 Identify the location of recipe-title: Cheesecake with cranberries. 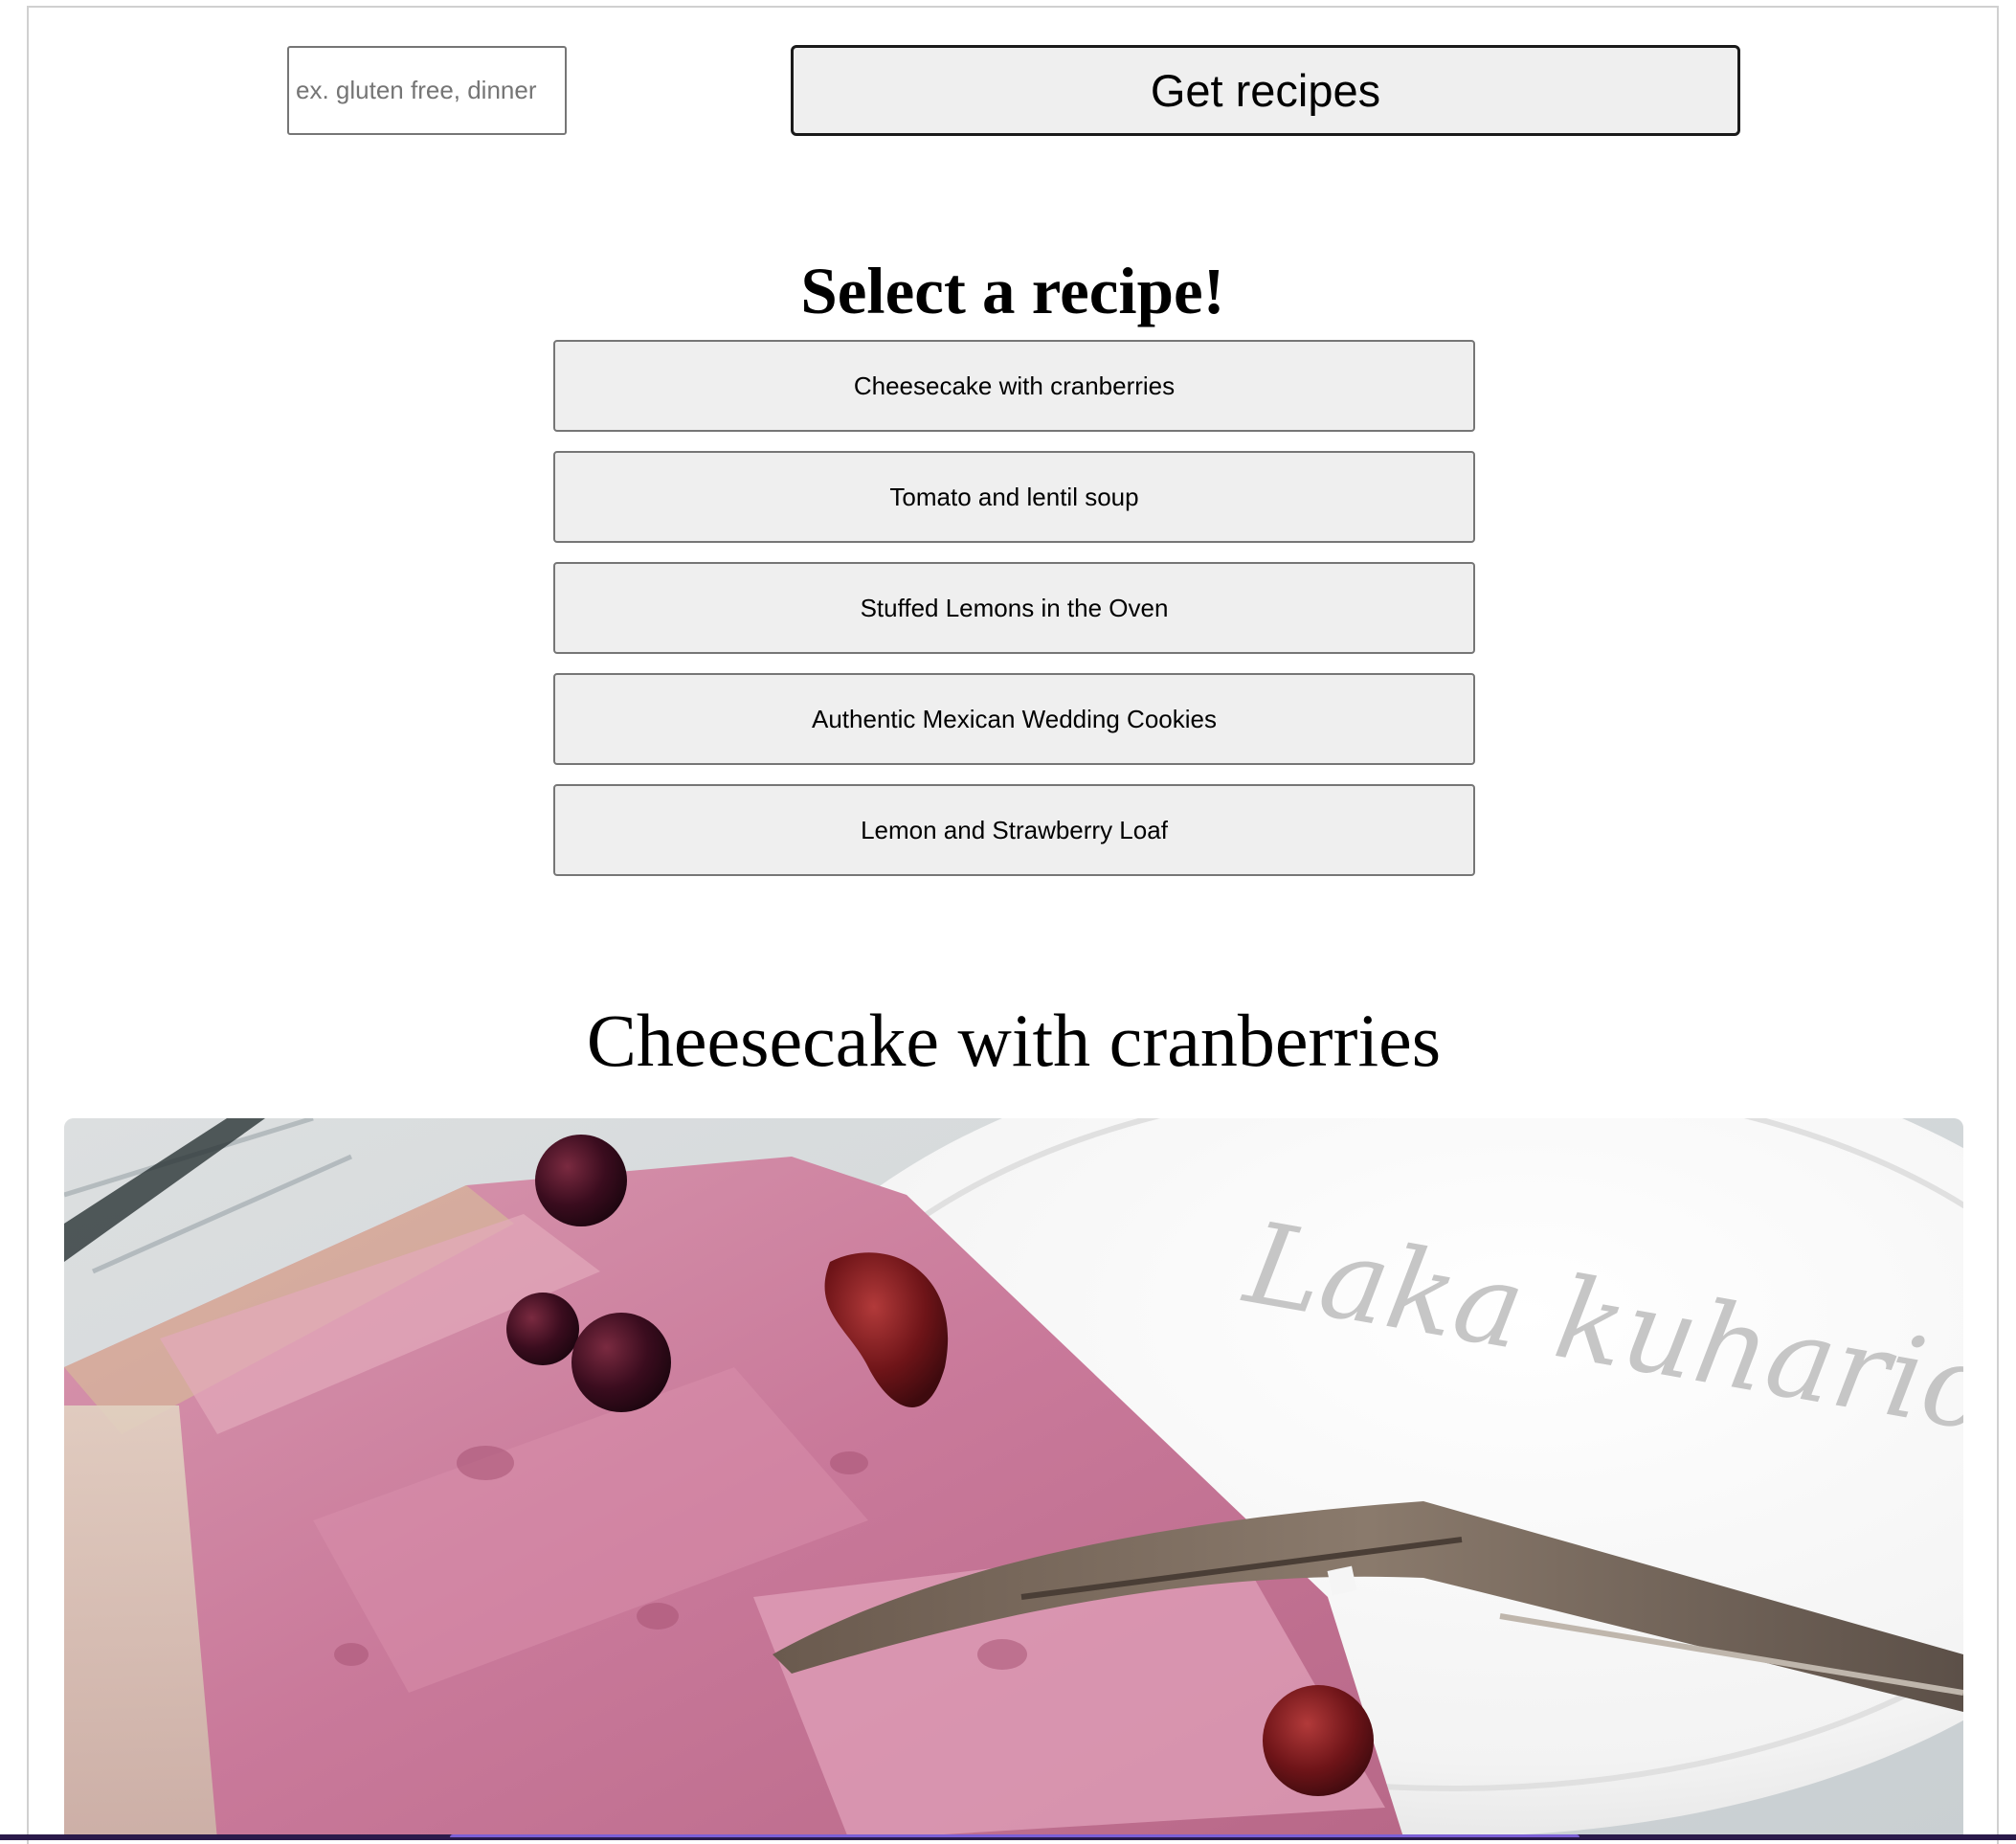
(1014, 1040).